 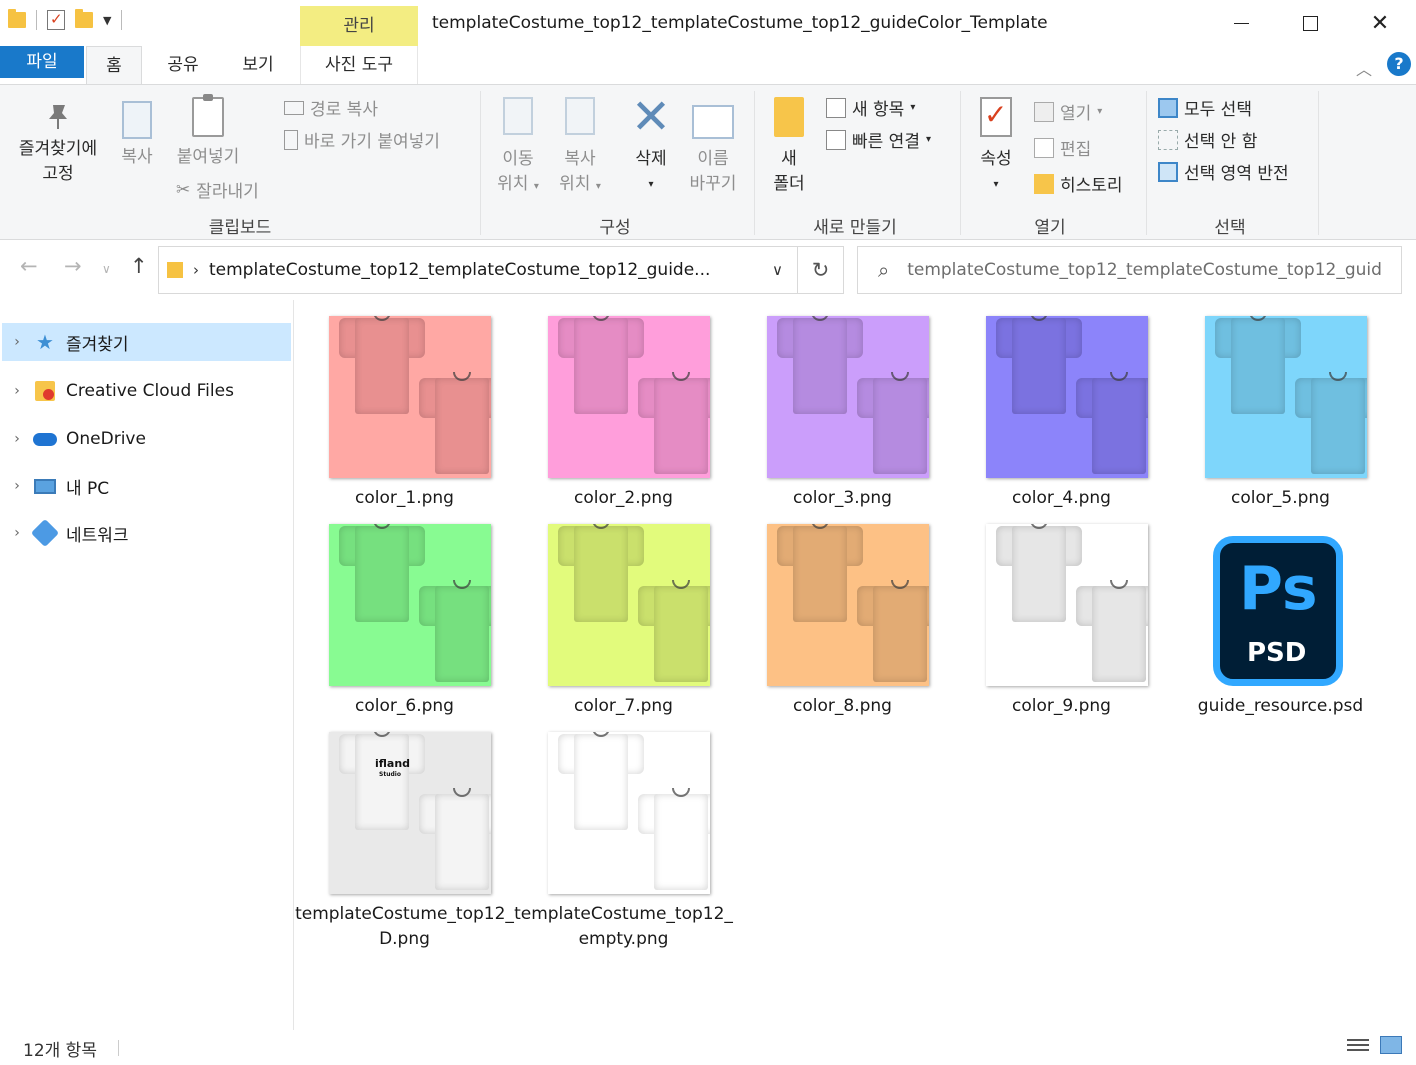 What do you see at coordinates (1280, 498) in the screenshot?
I see `file-name: color_5.png` at bounding box center [1280, 498].